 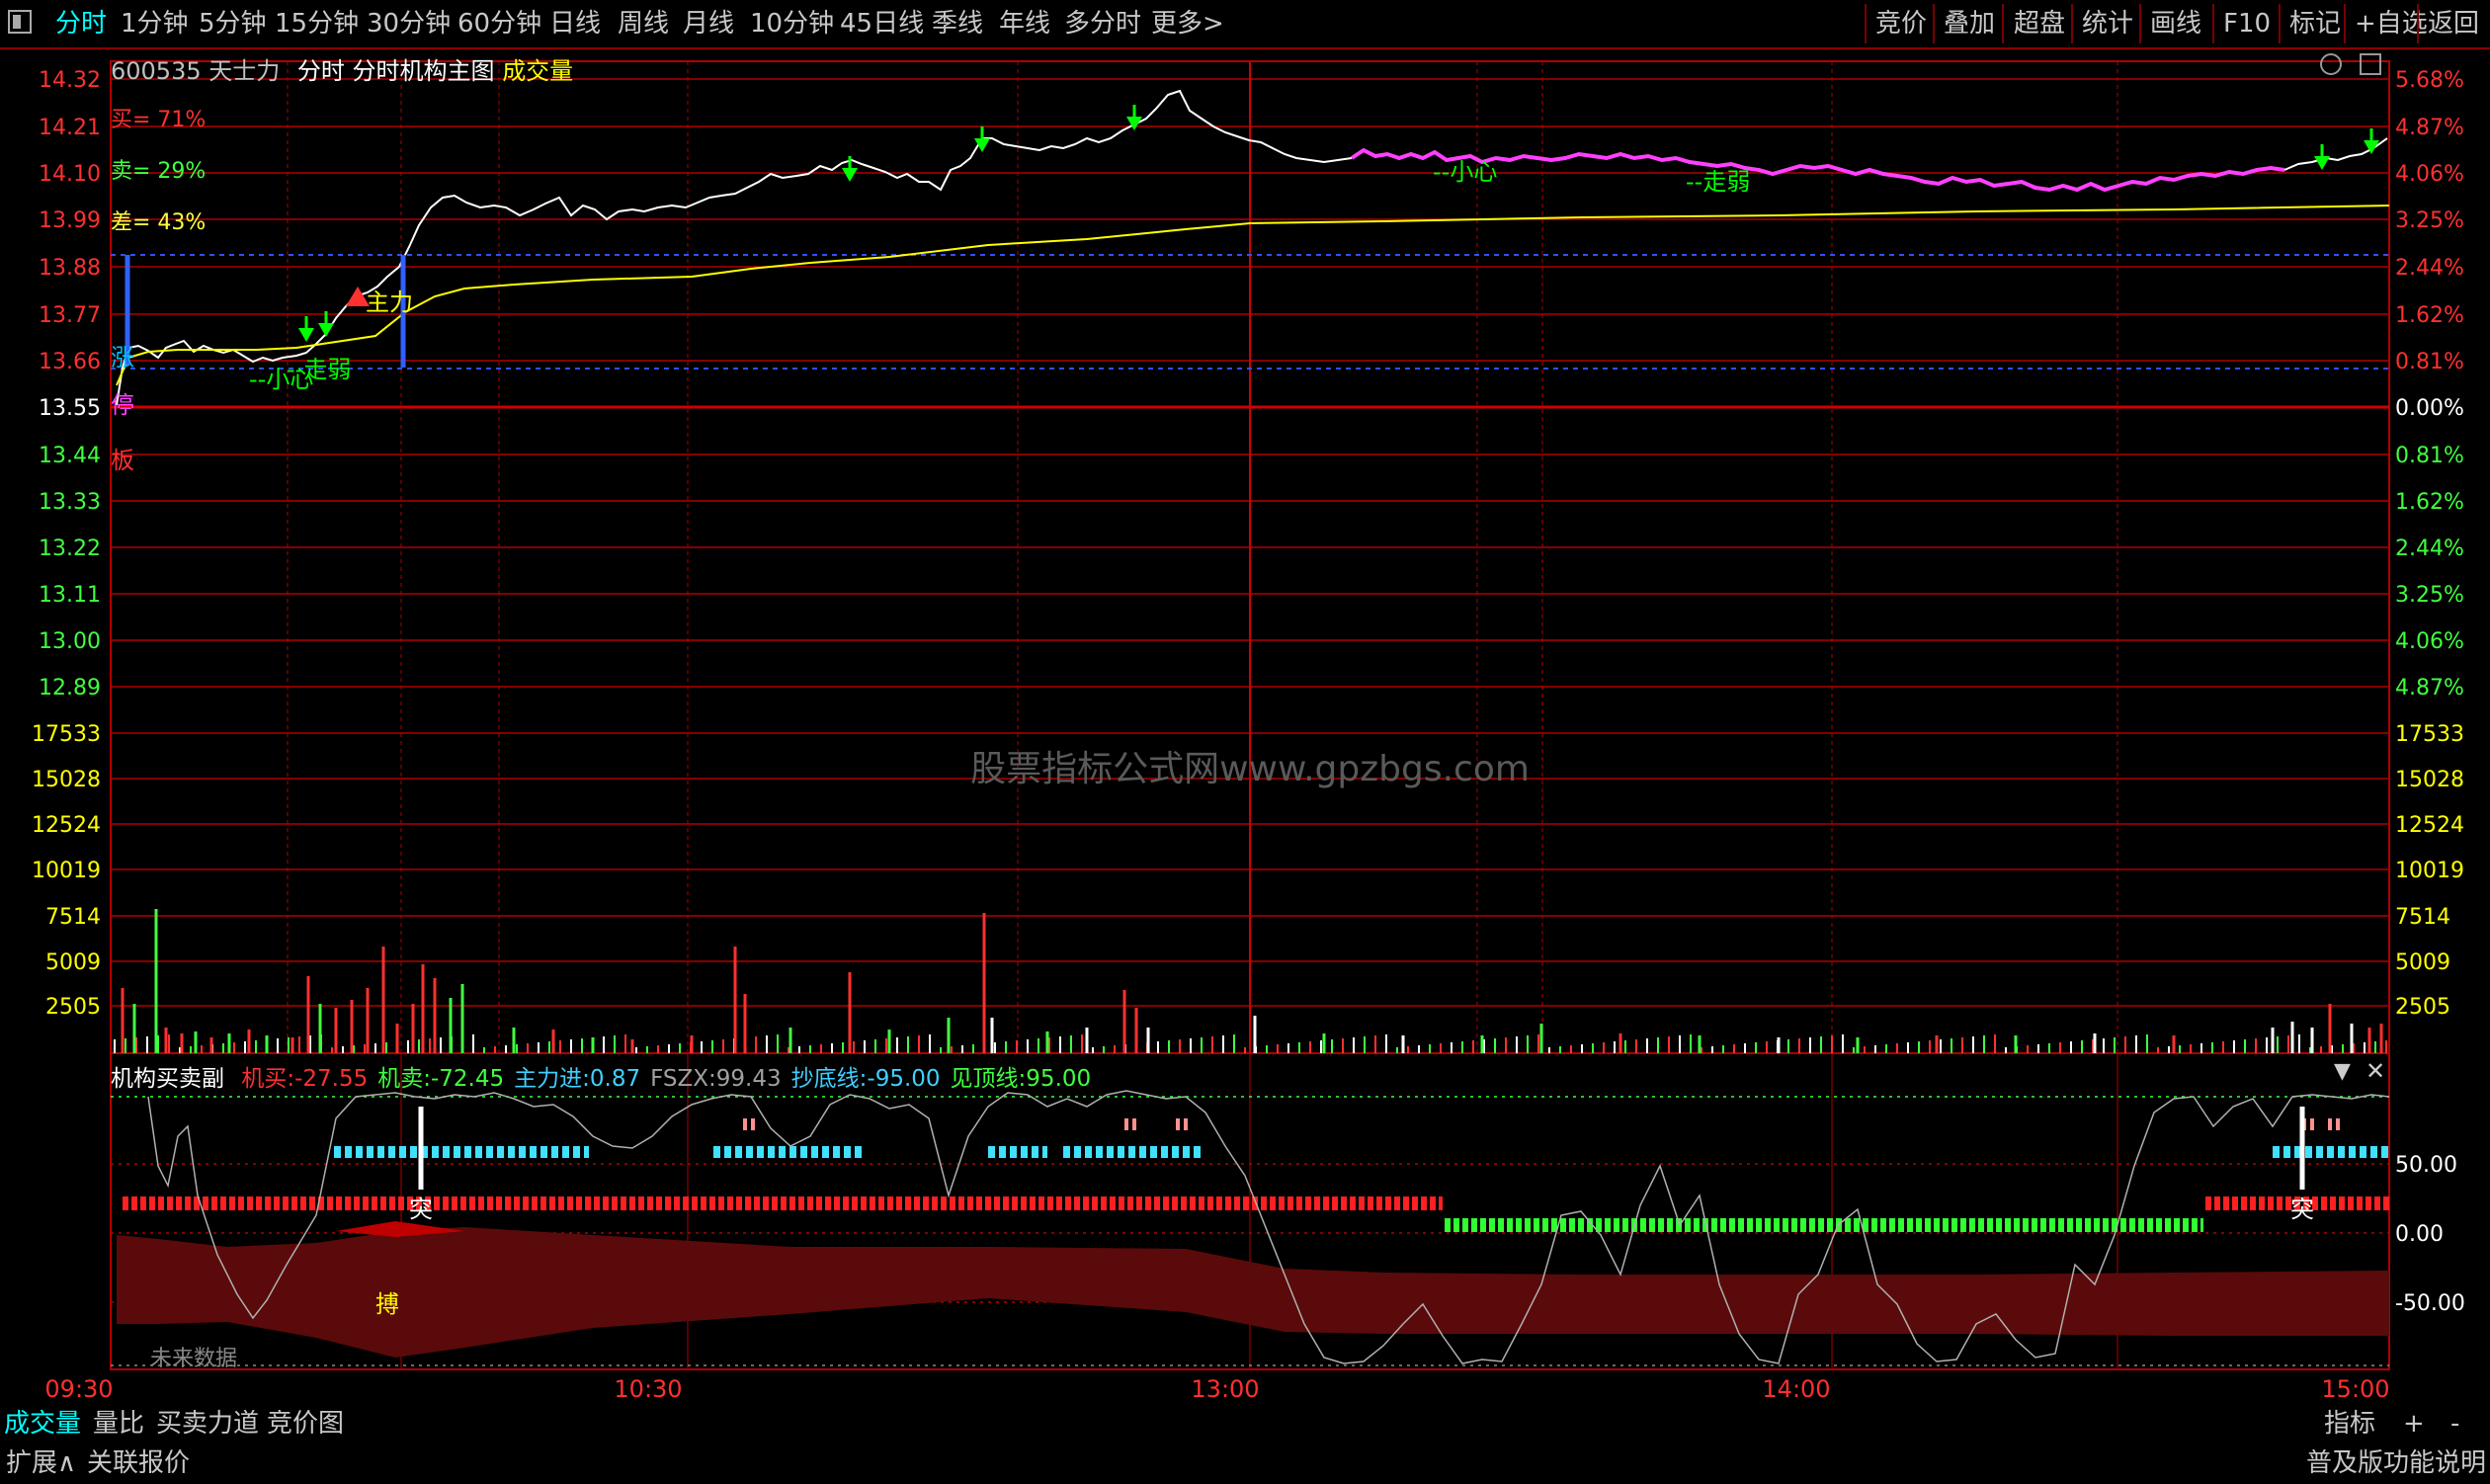 I want to click on dropdown-icon: ▼, so click(x=2342, y=1071).